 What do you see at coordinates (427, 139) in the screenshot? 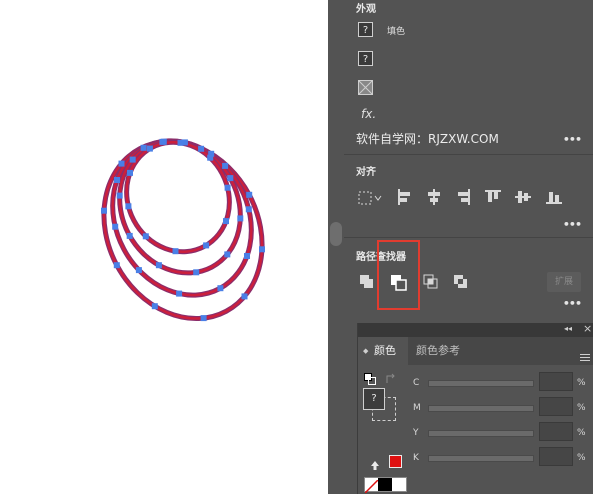
I see `watermark-text: 软件自学网：RJZXW.COM` at bounding box center [427, 139].